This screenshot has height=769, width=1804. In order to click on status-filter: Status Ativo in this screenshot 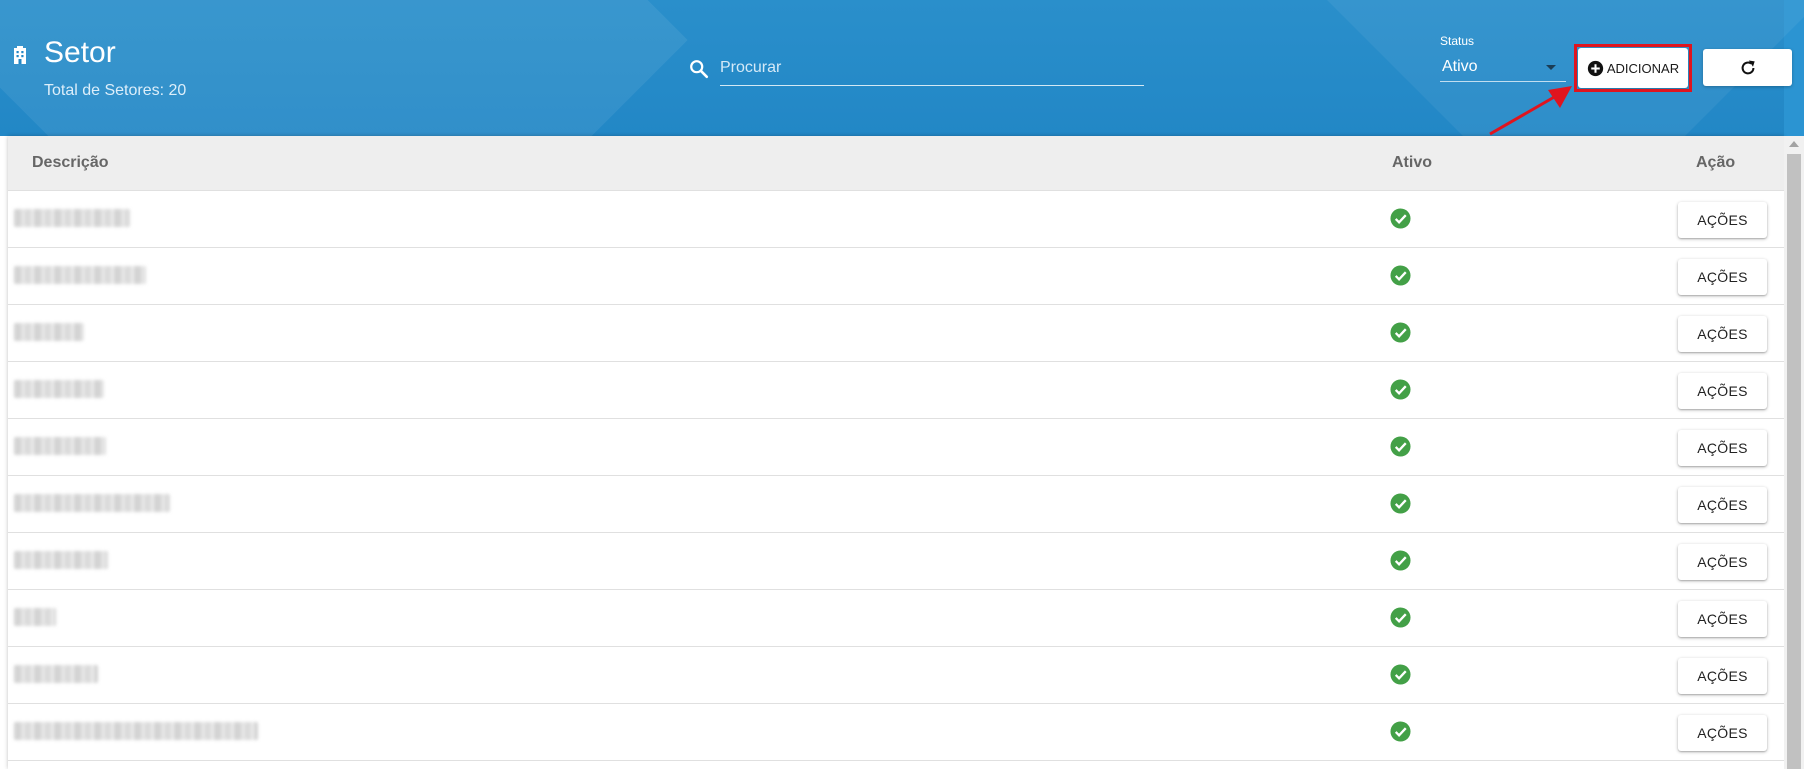, I will do `click(1503, 58)`.